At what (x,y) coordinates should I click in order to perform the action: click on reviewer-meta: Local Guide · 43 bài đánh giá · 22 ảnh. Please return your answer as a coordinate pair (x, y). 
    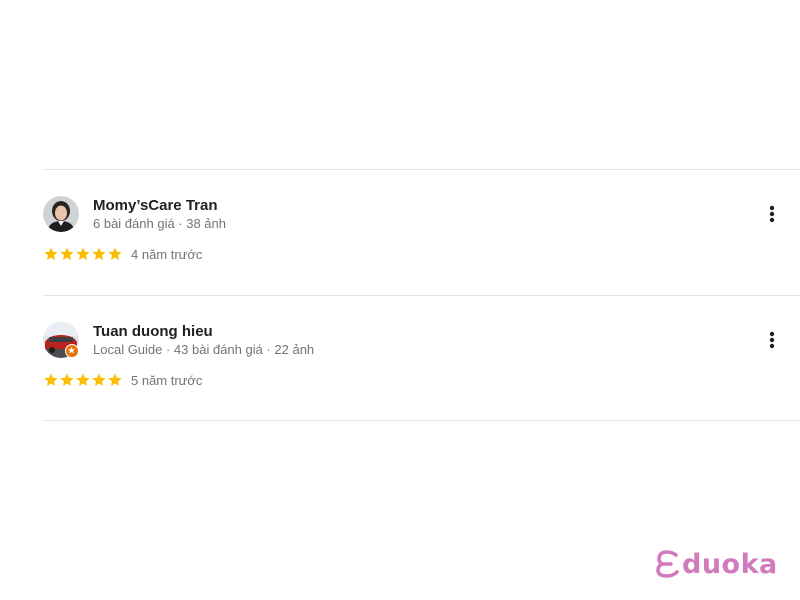
    Looking at the image, I should click on (204, 349).